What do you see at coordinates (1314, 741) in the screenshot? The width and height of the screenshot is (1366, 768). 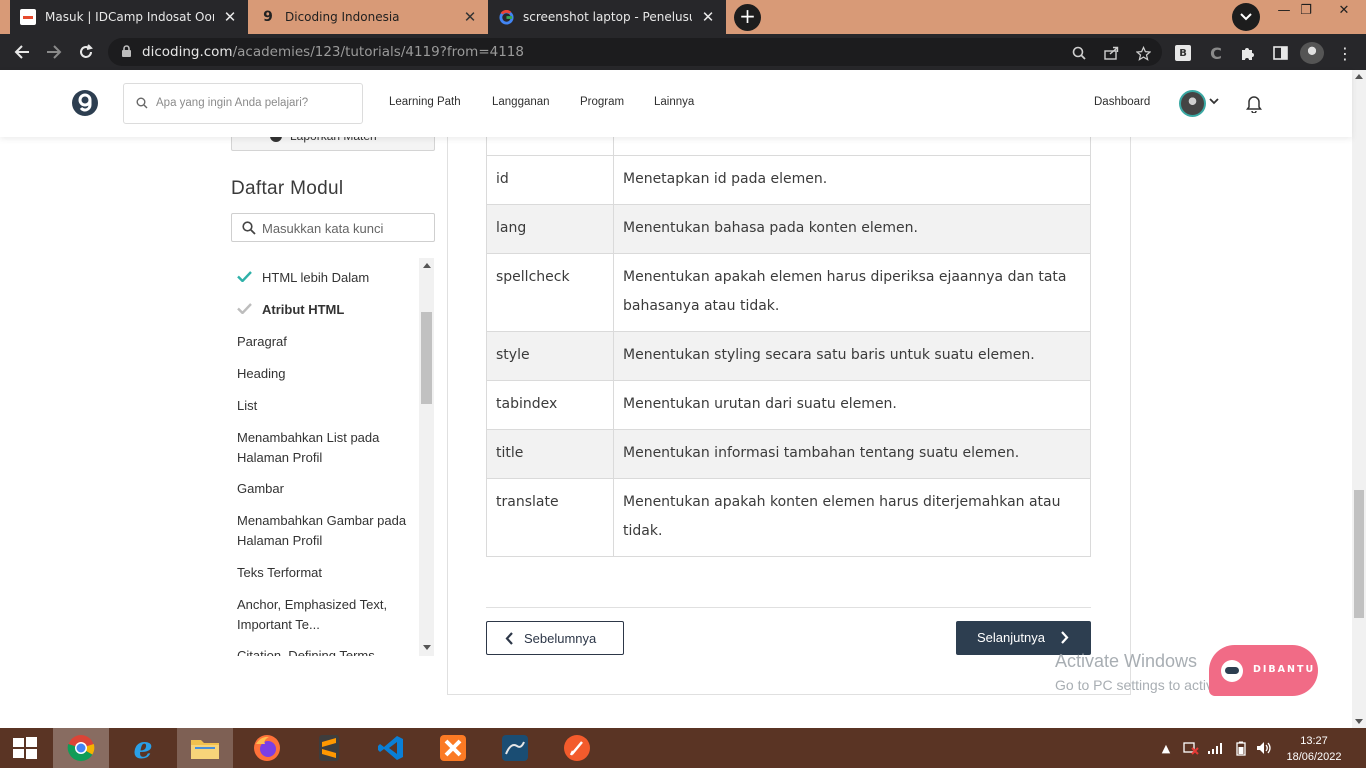 I see `clock-time: 13:27` at bounding box center [1314, 741].